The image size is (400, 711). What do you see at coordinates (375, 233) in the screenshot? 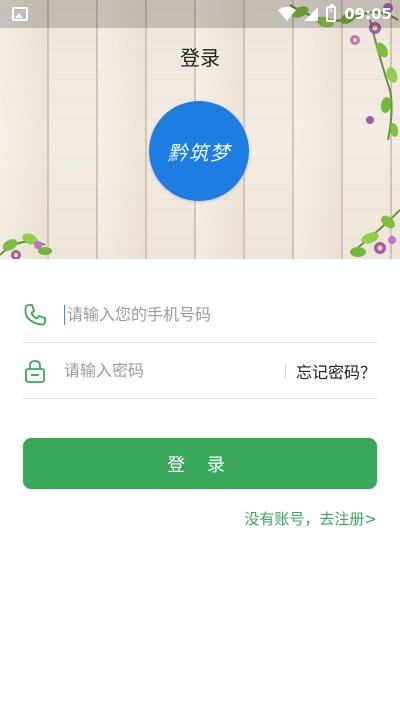
I see `flower-decoration-bottom-right` at bounding box center [375, 233].